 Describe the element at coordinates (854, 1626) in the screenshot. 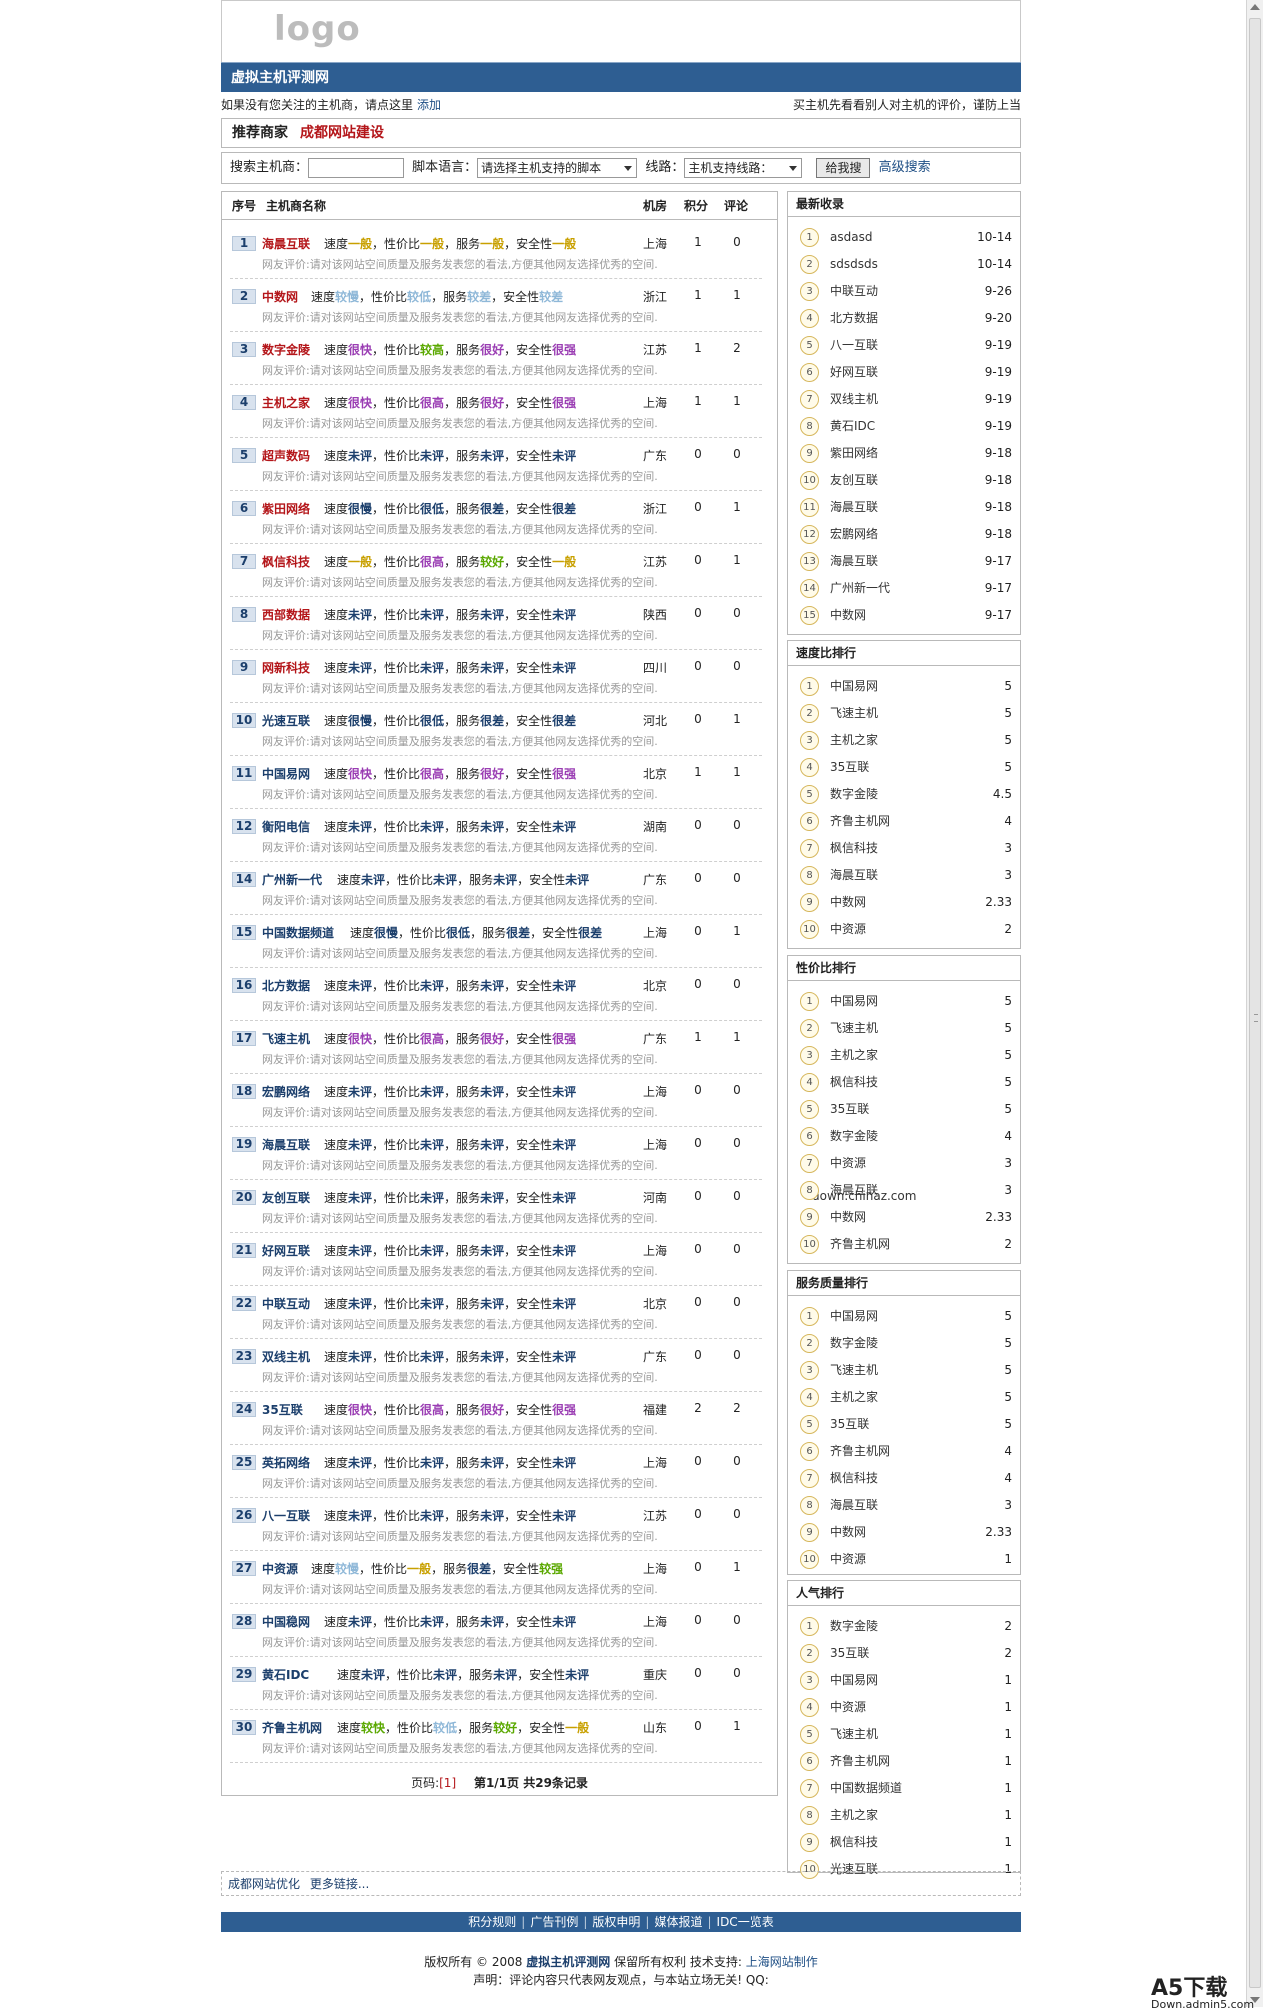

I see `rank-host-link: 数字金陵` at that location.